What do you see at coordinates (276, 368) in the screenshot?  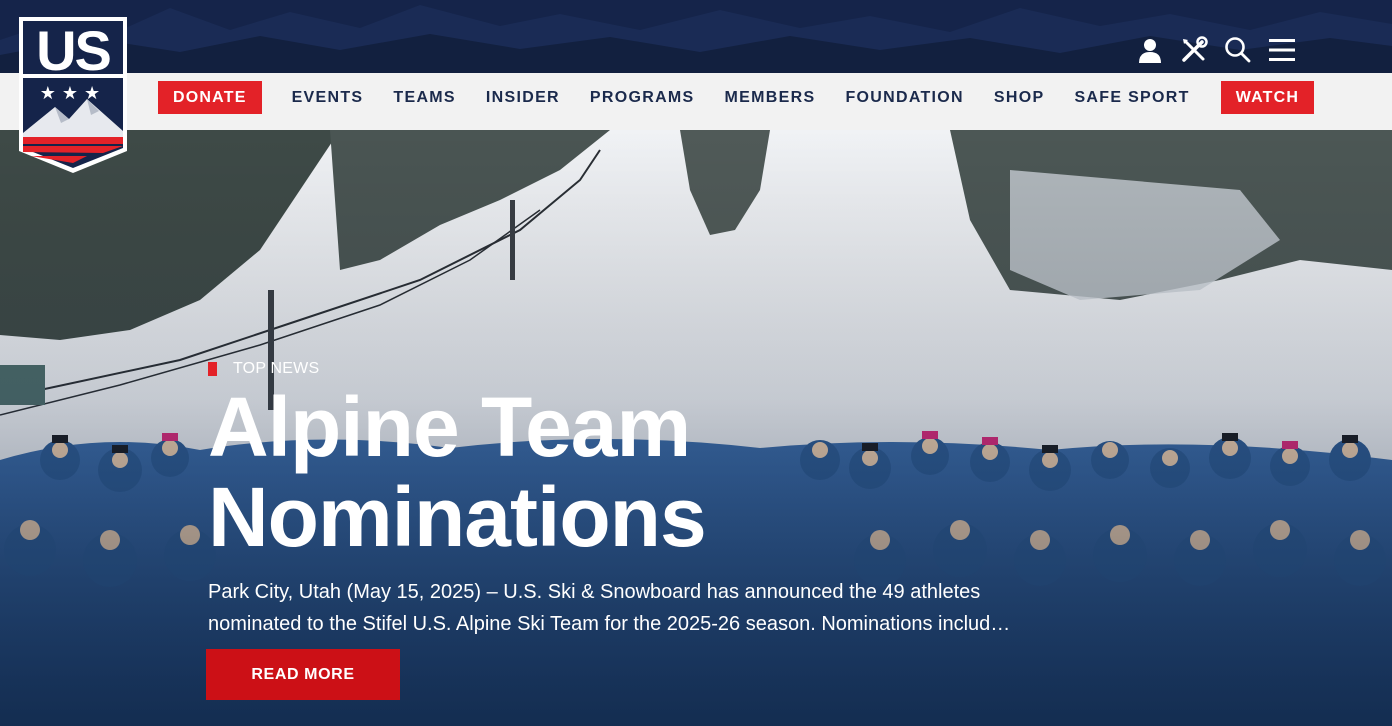 I see `kicker-label: TOP NEWS` at bounding box center [276, 368].